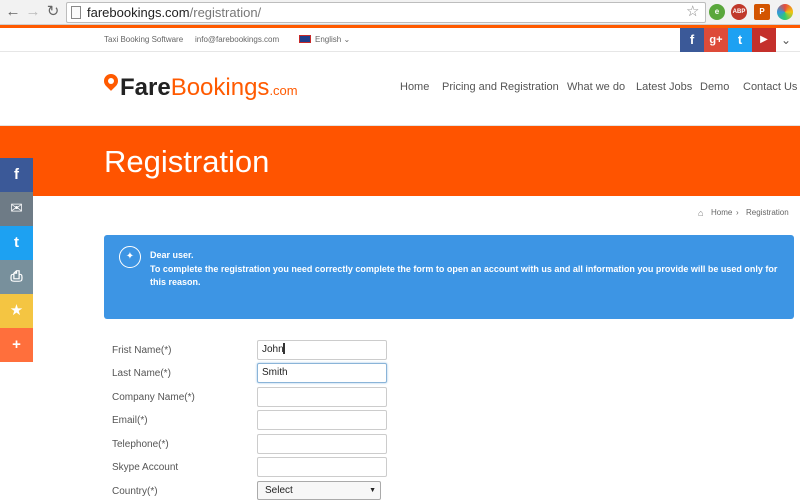  Describe the element at coordinates (739, 12) in the screenshot. I see `adblock-icon: ABP` at that location.